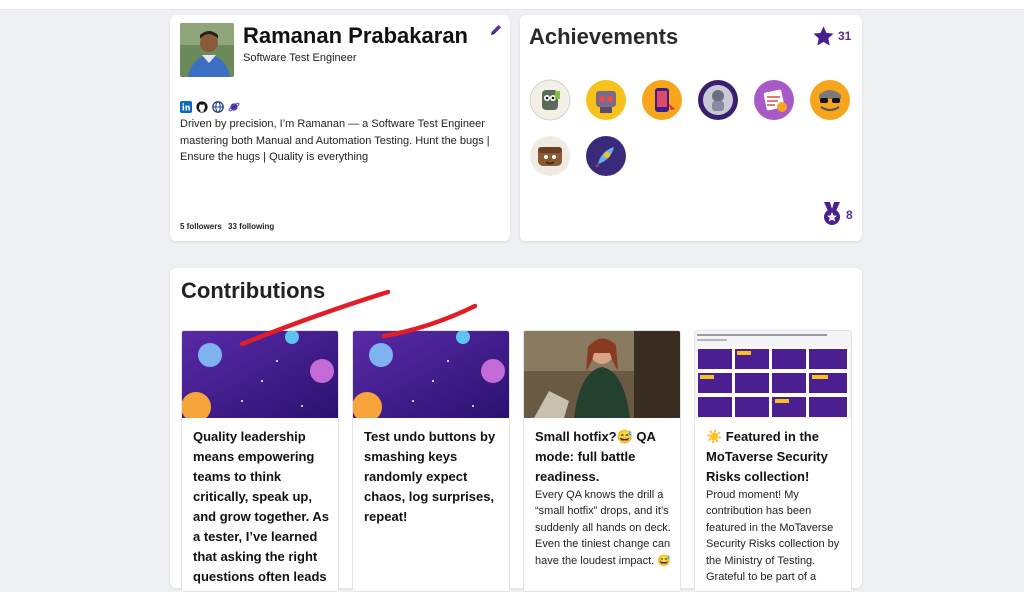  What do you see at coordinates (832, 214) in the screenshot?
I see `medal-icon` at bounding box center [832, 214].